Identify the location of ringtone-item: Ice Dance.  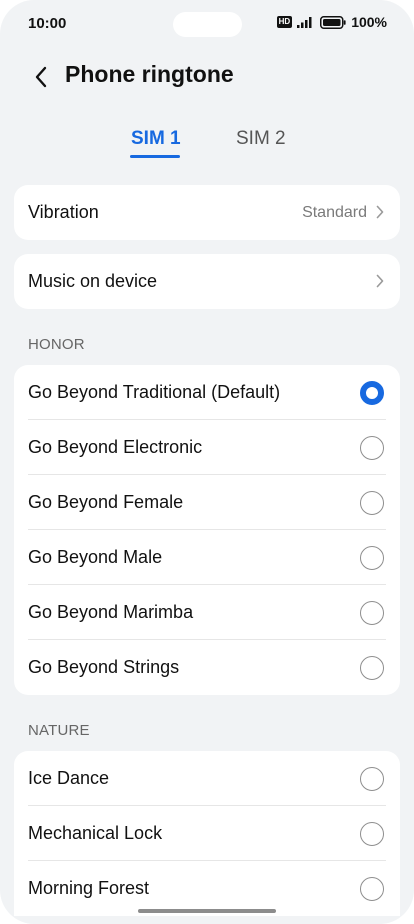
(207, 778).